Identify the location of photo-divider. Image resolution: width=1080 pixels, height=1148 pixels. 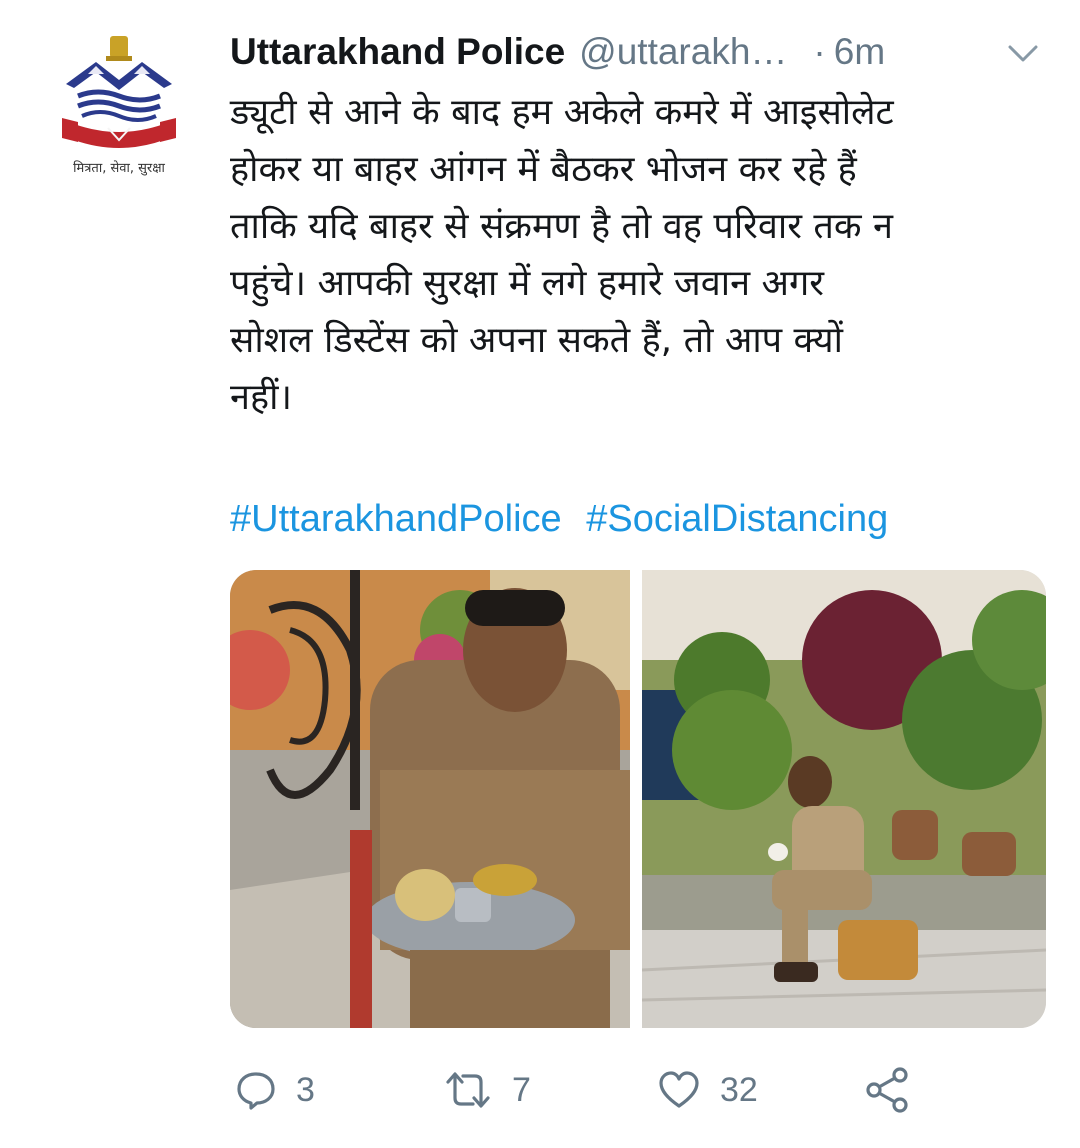
(636, 799).